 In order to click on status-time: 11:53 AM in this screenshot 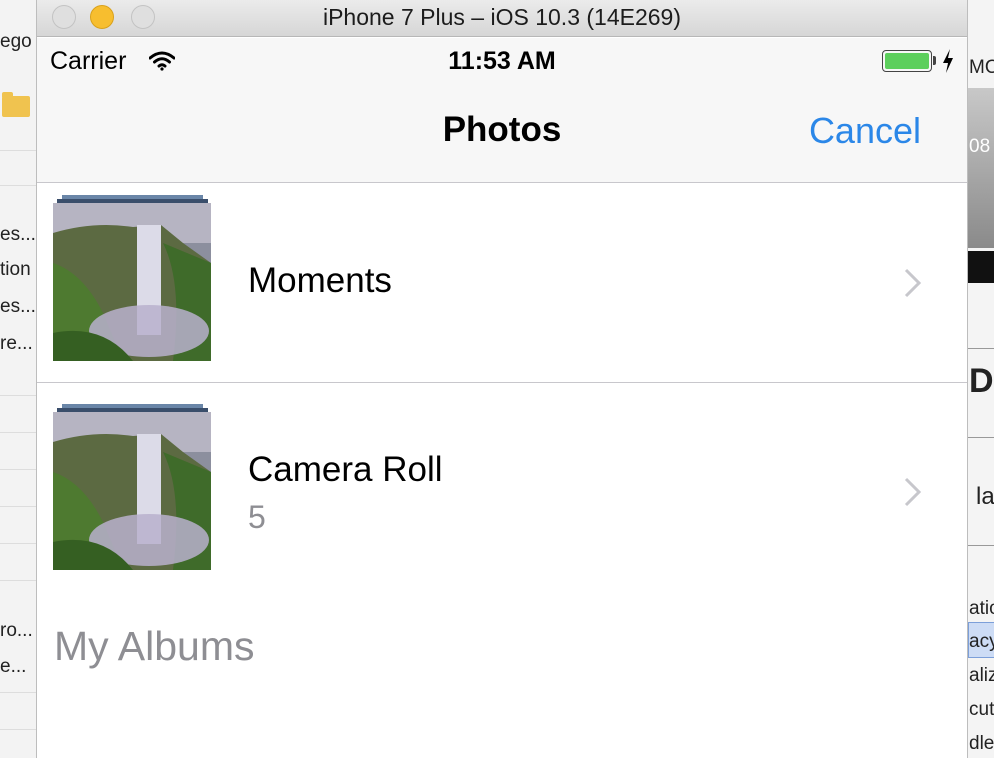, I will do `click(502, 61)`.